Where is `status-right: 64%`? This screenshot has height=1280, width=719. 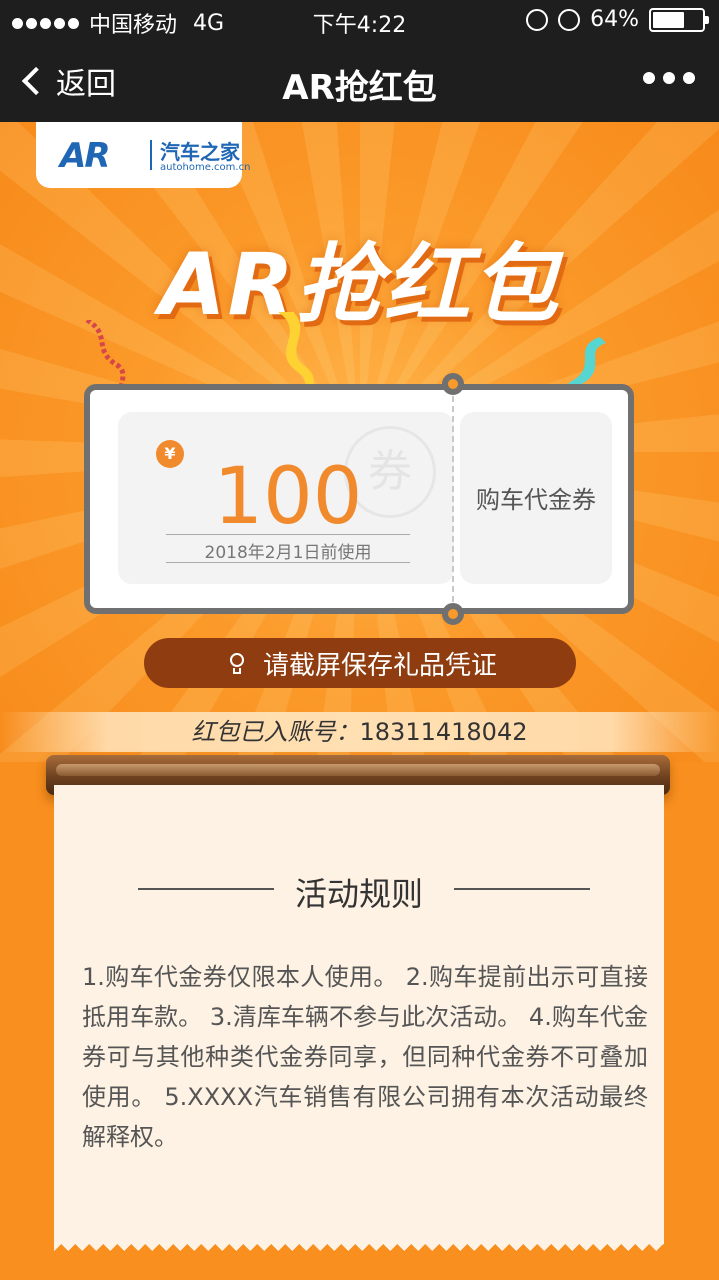 status-right: 64% is located at coordinates (617, 19).